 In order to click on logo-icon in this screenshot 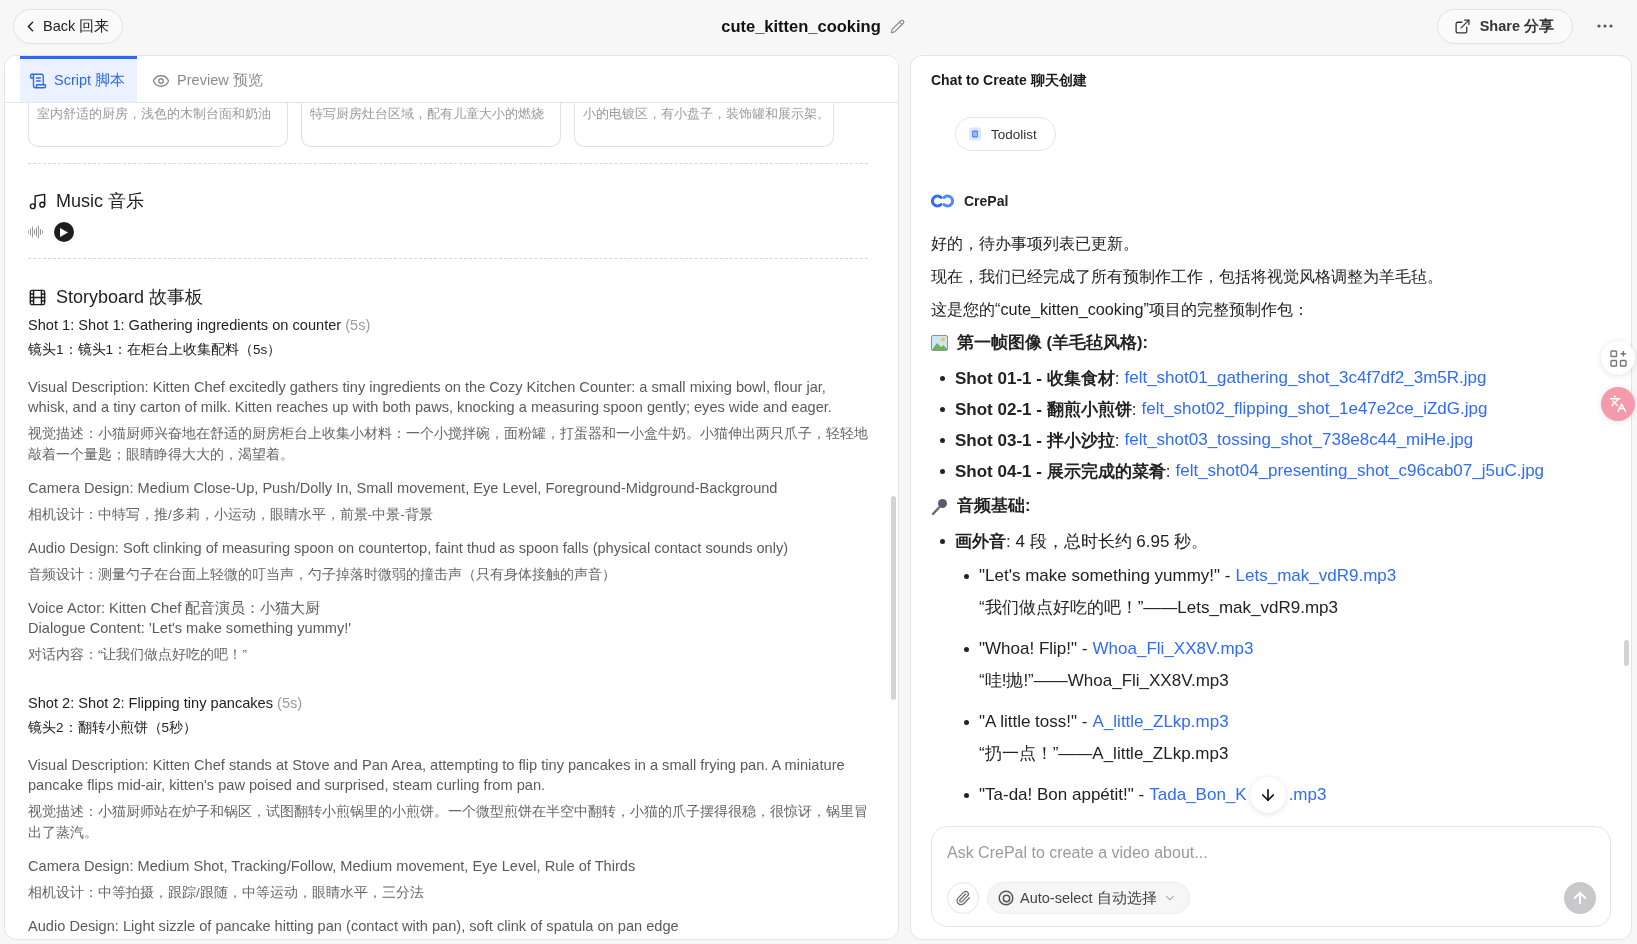, I will do `click(942, 201)`.